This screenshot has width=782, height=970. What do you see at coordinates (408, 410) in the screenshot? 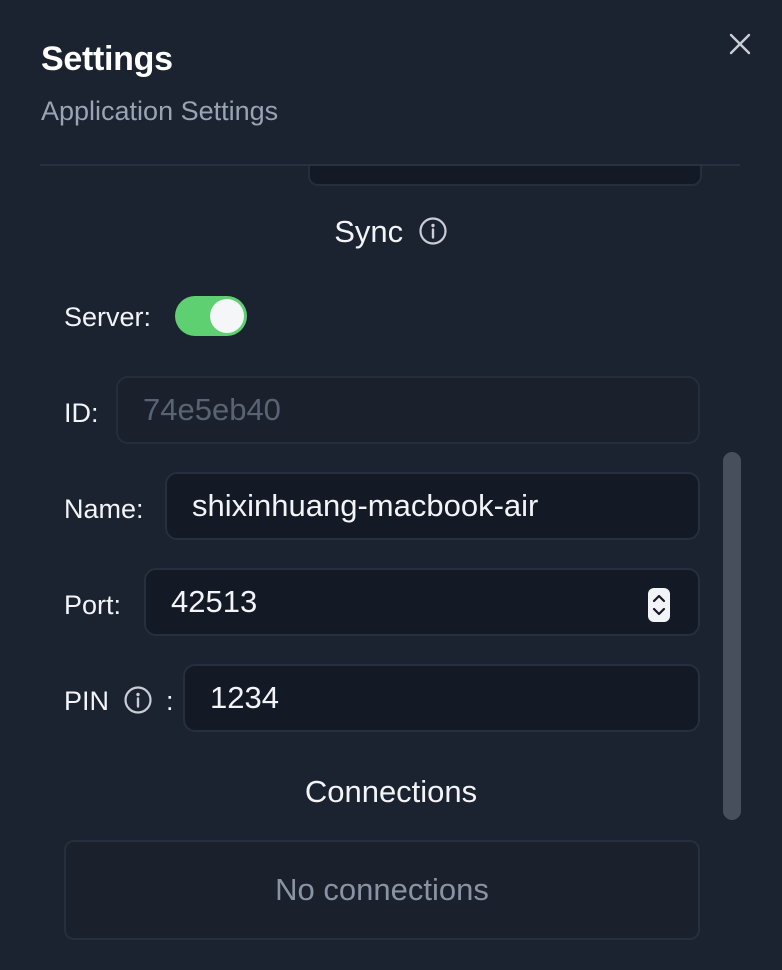
I see `id-field: 74e5eb40` at bounding box center [408, 410].